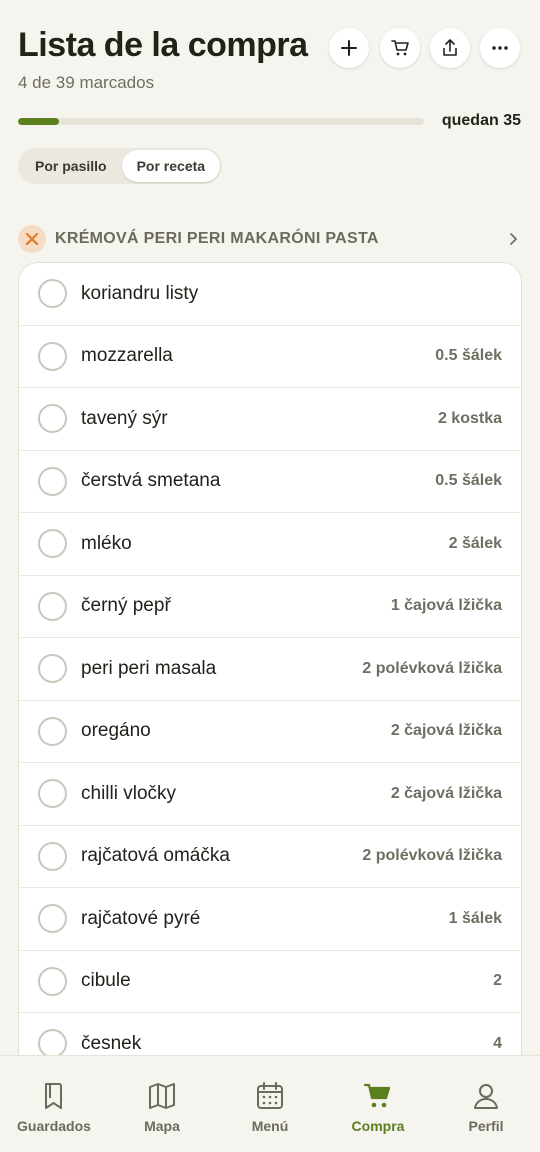 Image resolution: width=540 pixels, height=1152 pixels. I want to click on share-button, so click(450, 48).